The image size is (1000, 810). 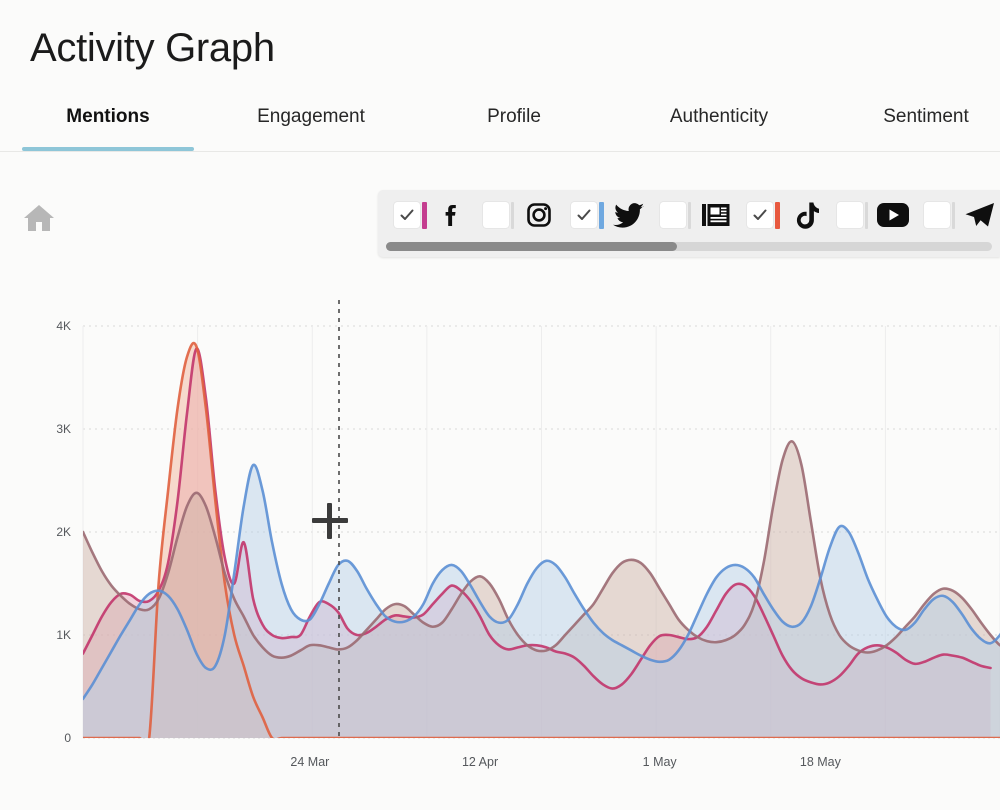 I want to click on youtube-icon, so click(x=893, y=215).